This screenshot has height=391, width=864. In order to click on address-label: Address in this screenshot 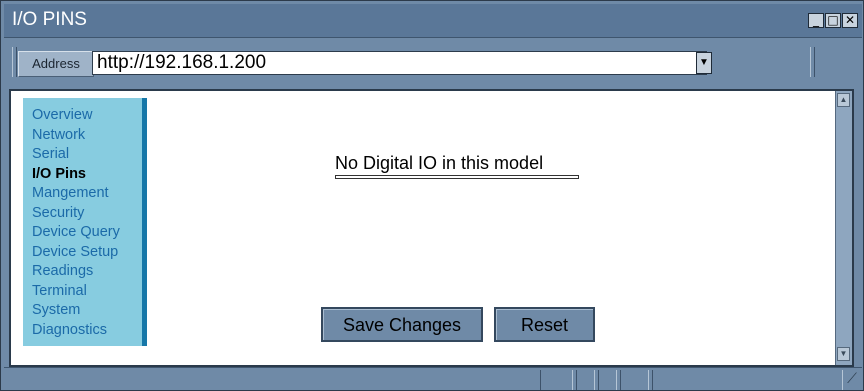, I will do `click(56, 64)`.